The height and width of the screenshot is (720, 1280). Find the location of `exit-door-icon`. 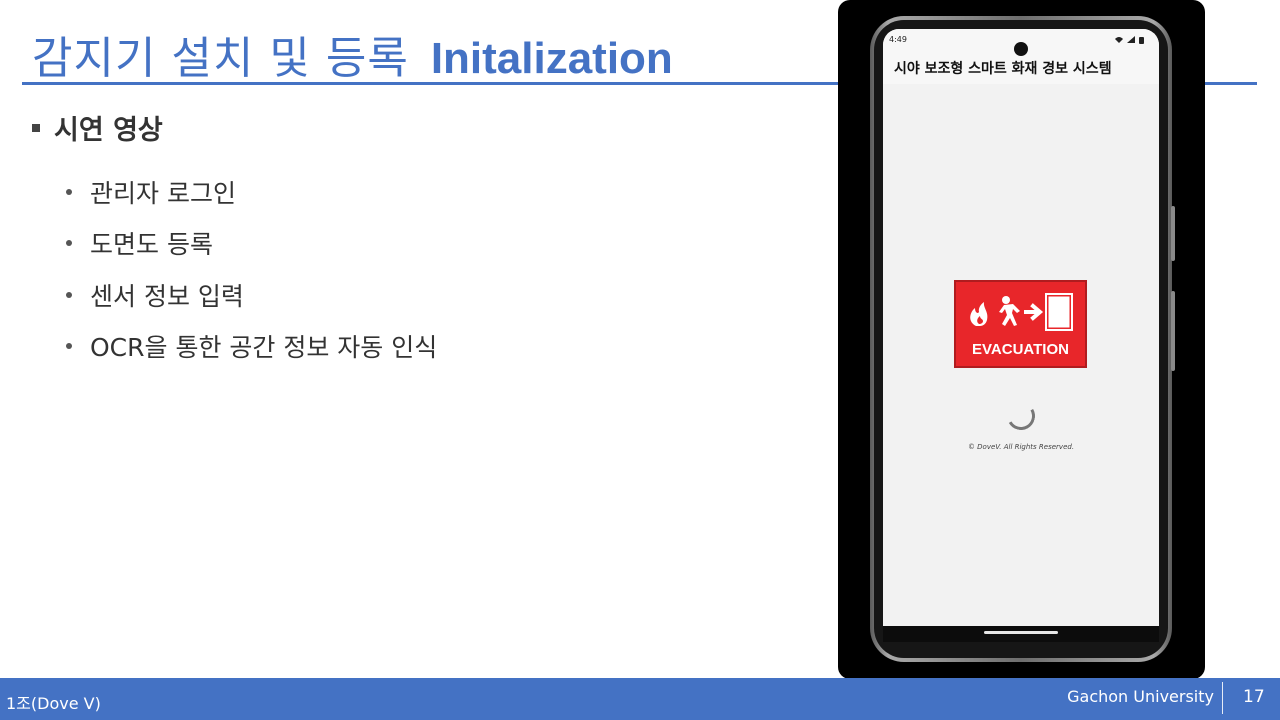

exit-door-icon is located at coordinates (1059, 312).